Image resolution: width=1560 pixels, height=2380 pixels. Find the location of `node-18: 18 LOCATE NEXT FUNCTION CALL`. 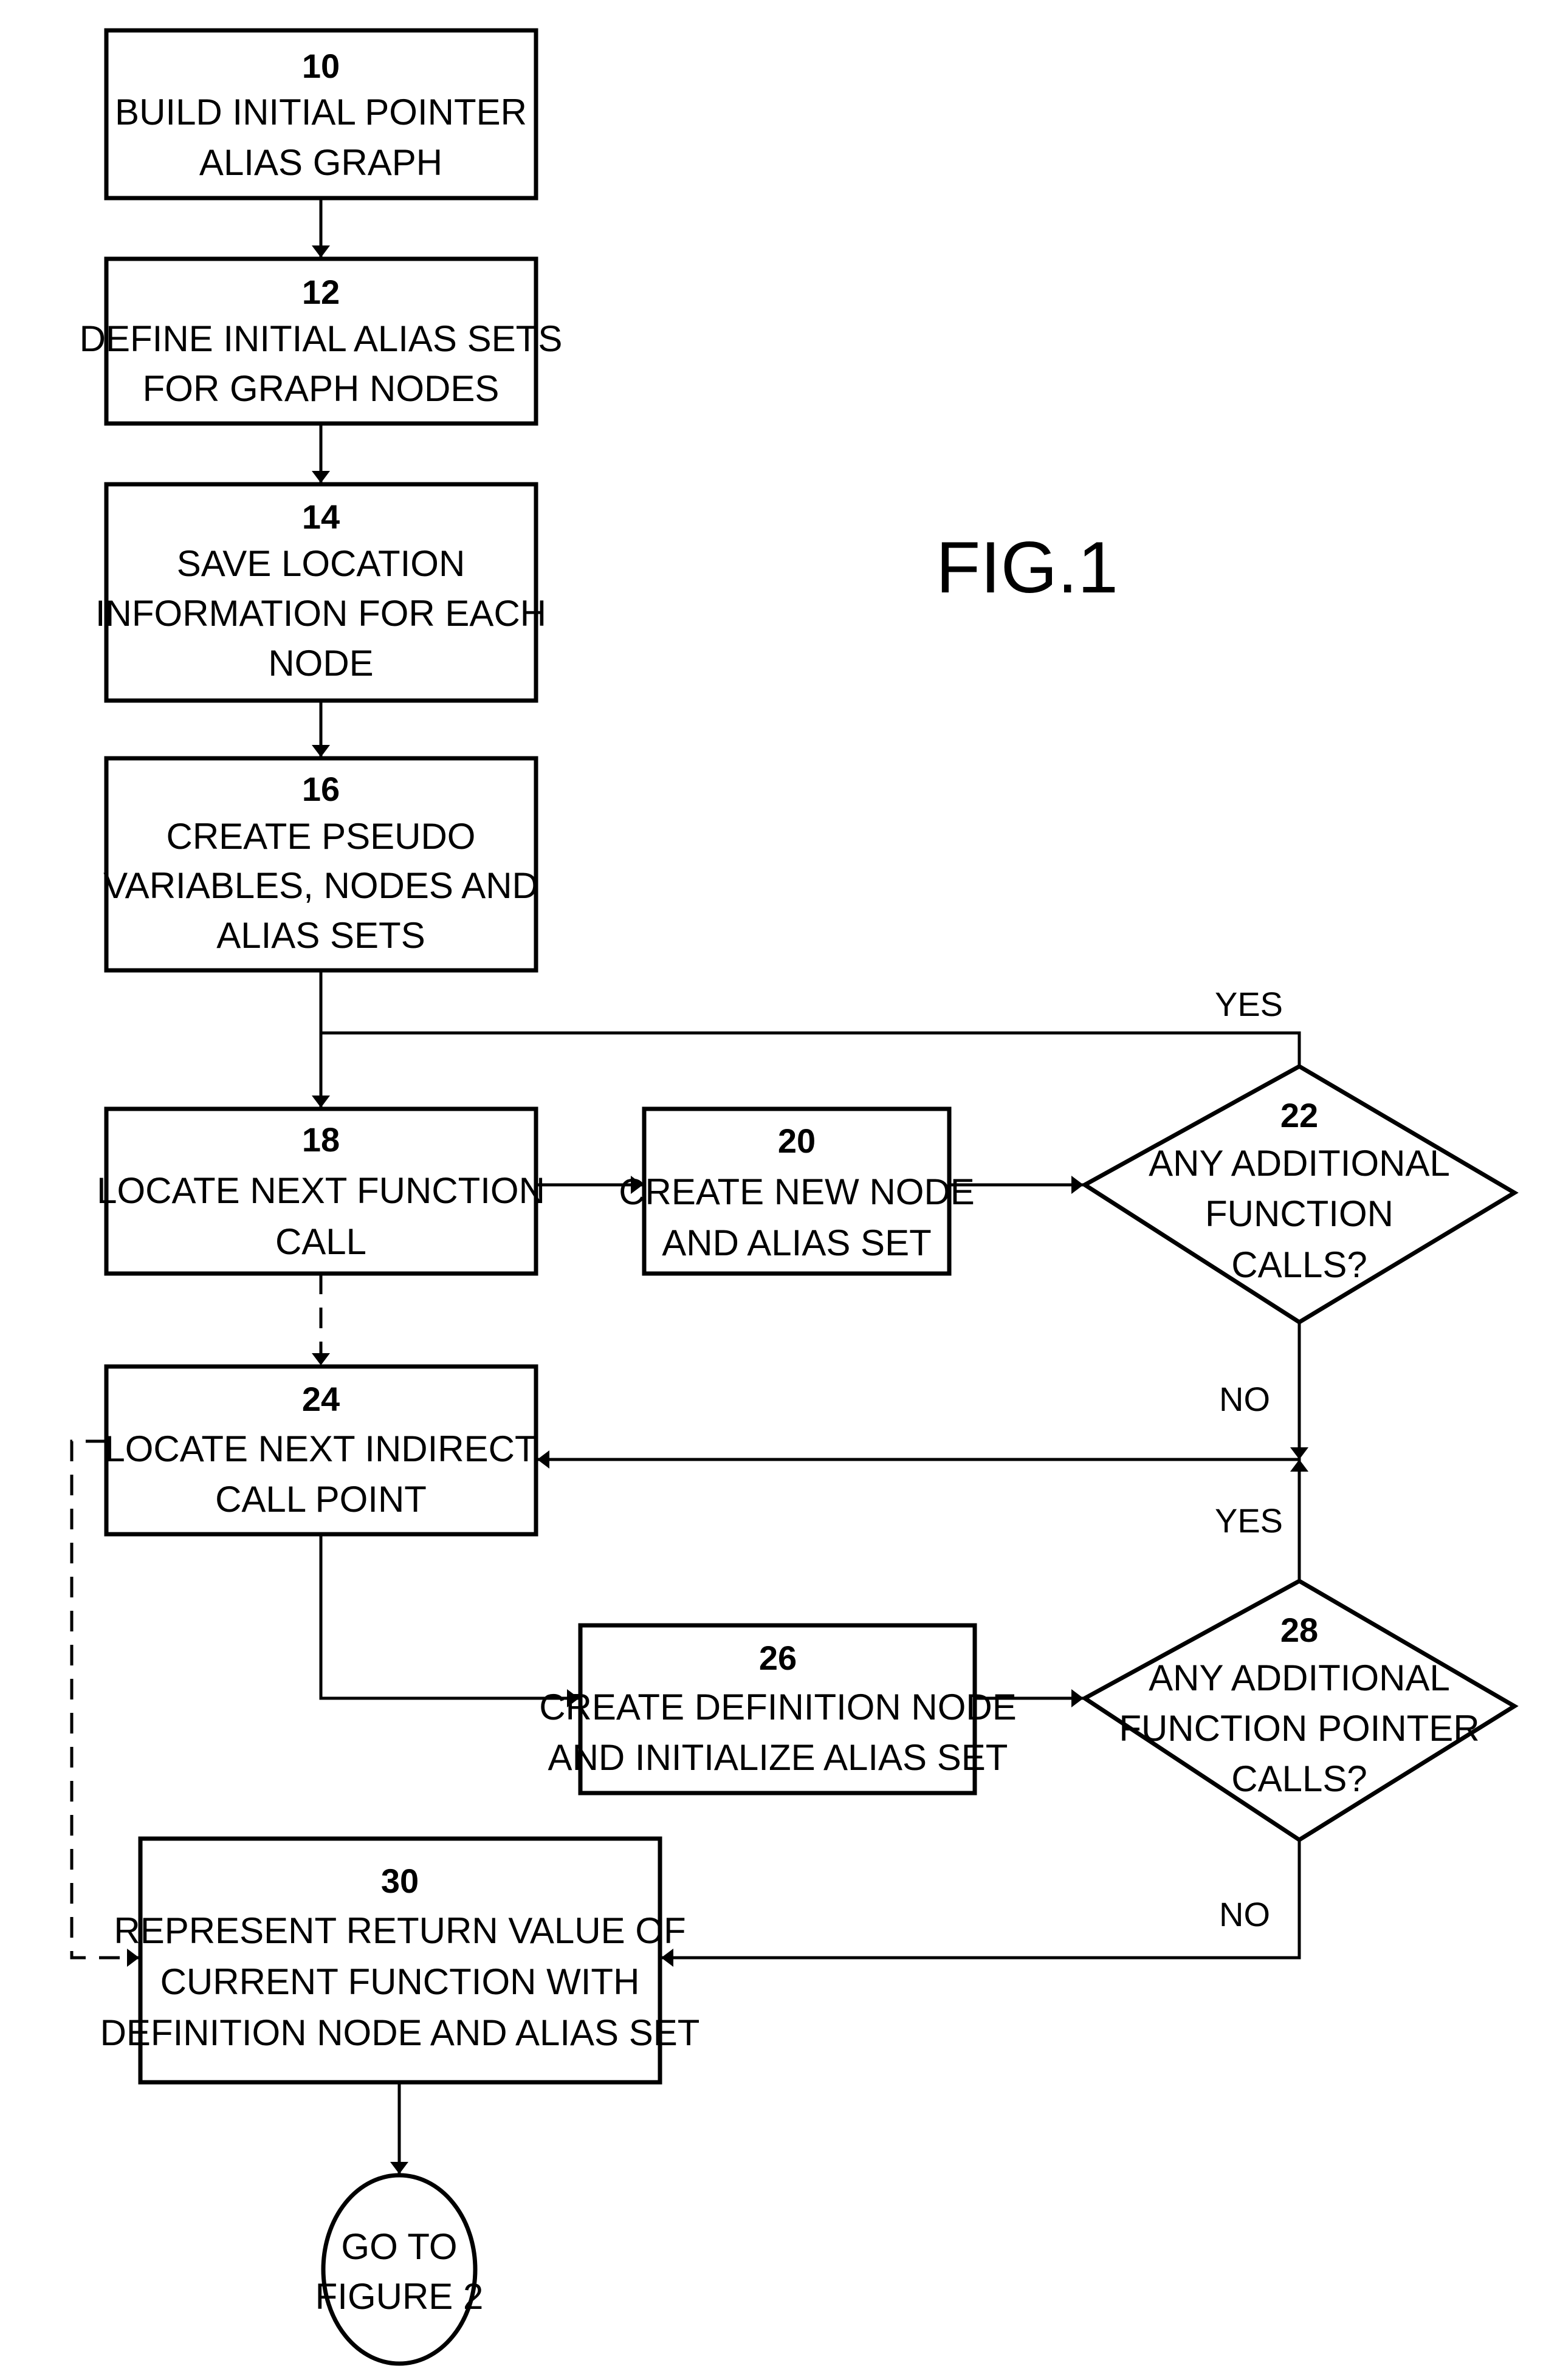

node-18: 18 LOCATE NEXT FUNCTION CALL is located at coordinates (321, 1191).